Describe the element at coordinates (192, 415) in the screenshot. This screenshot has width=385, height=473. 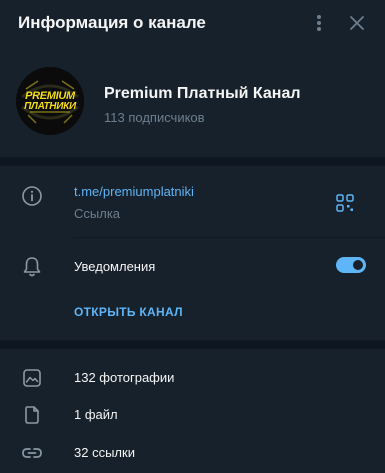
I see `media-row-files: 1 файл` at that location.